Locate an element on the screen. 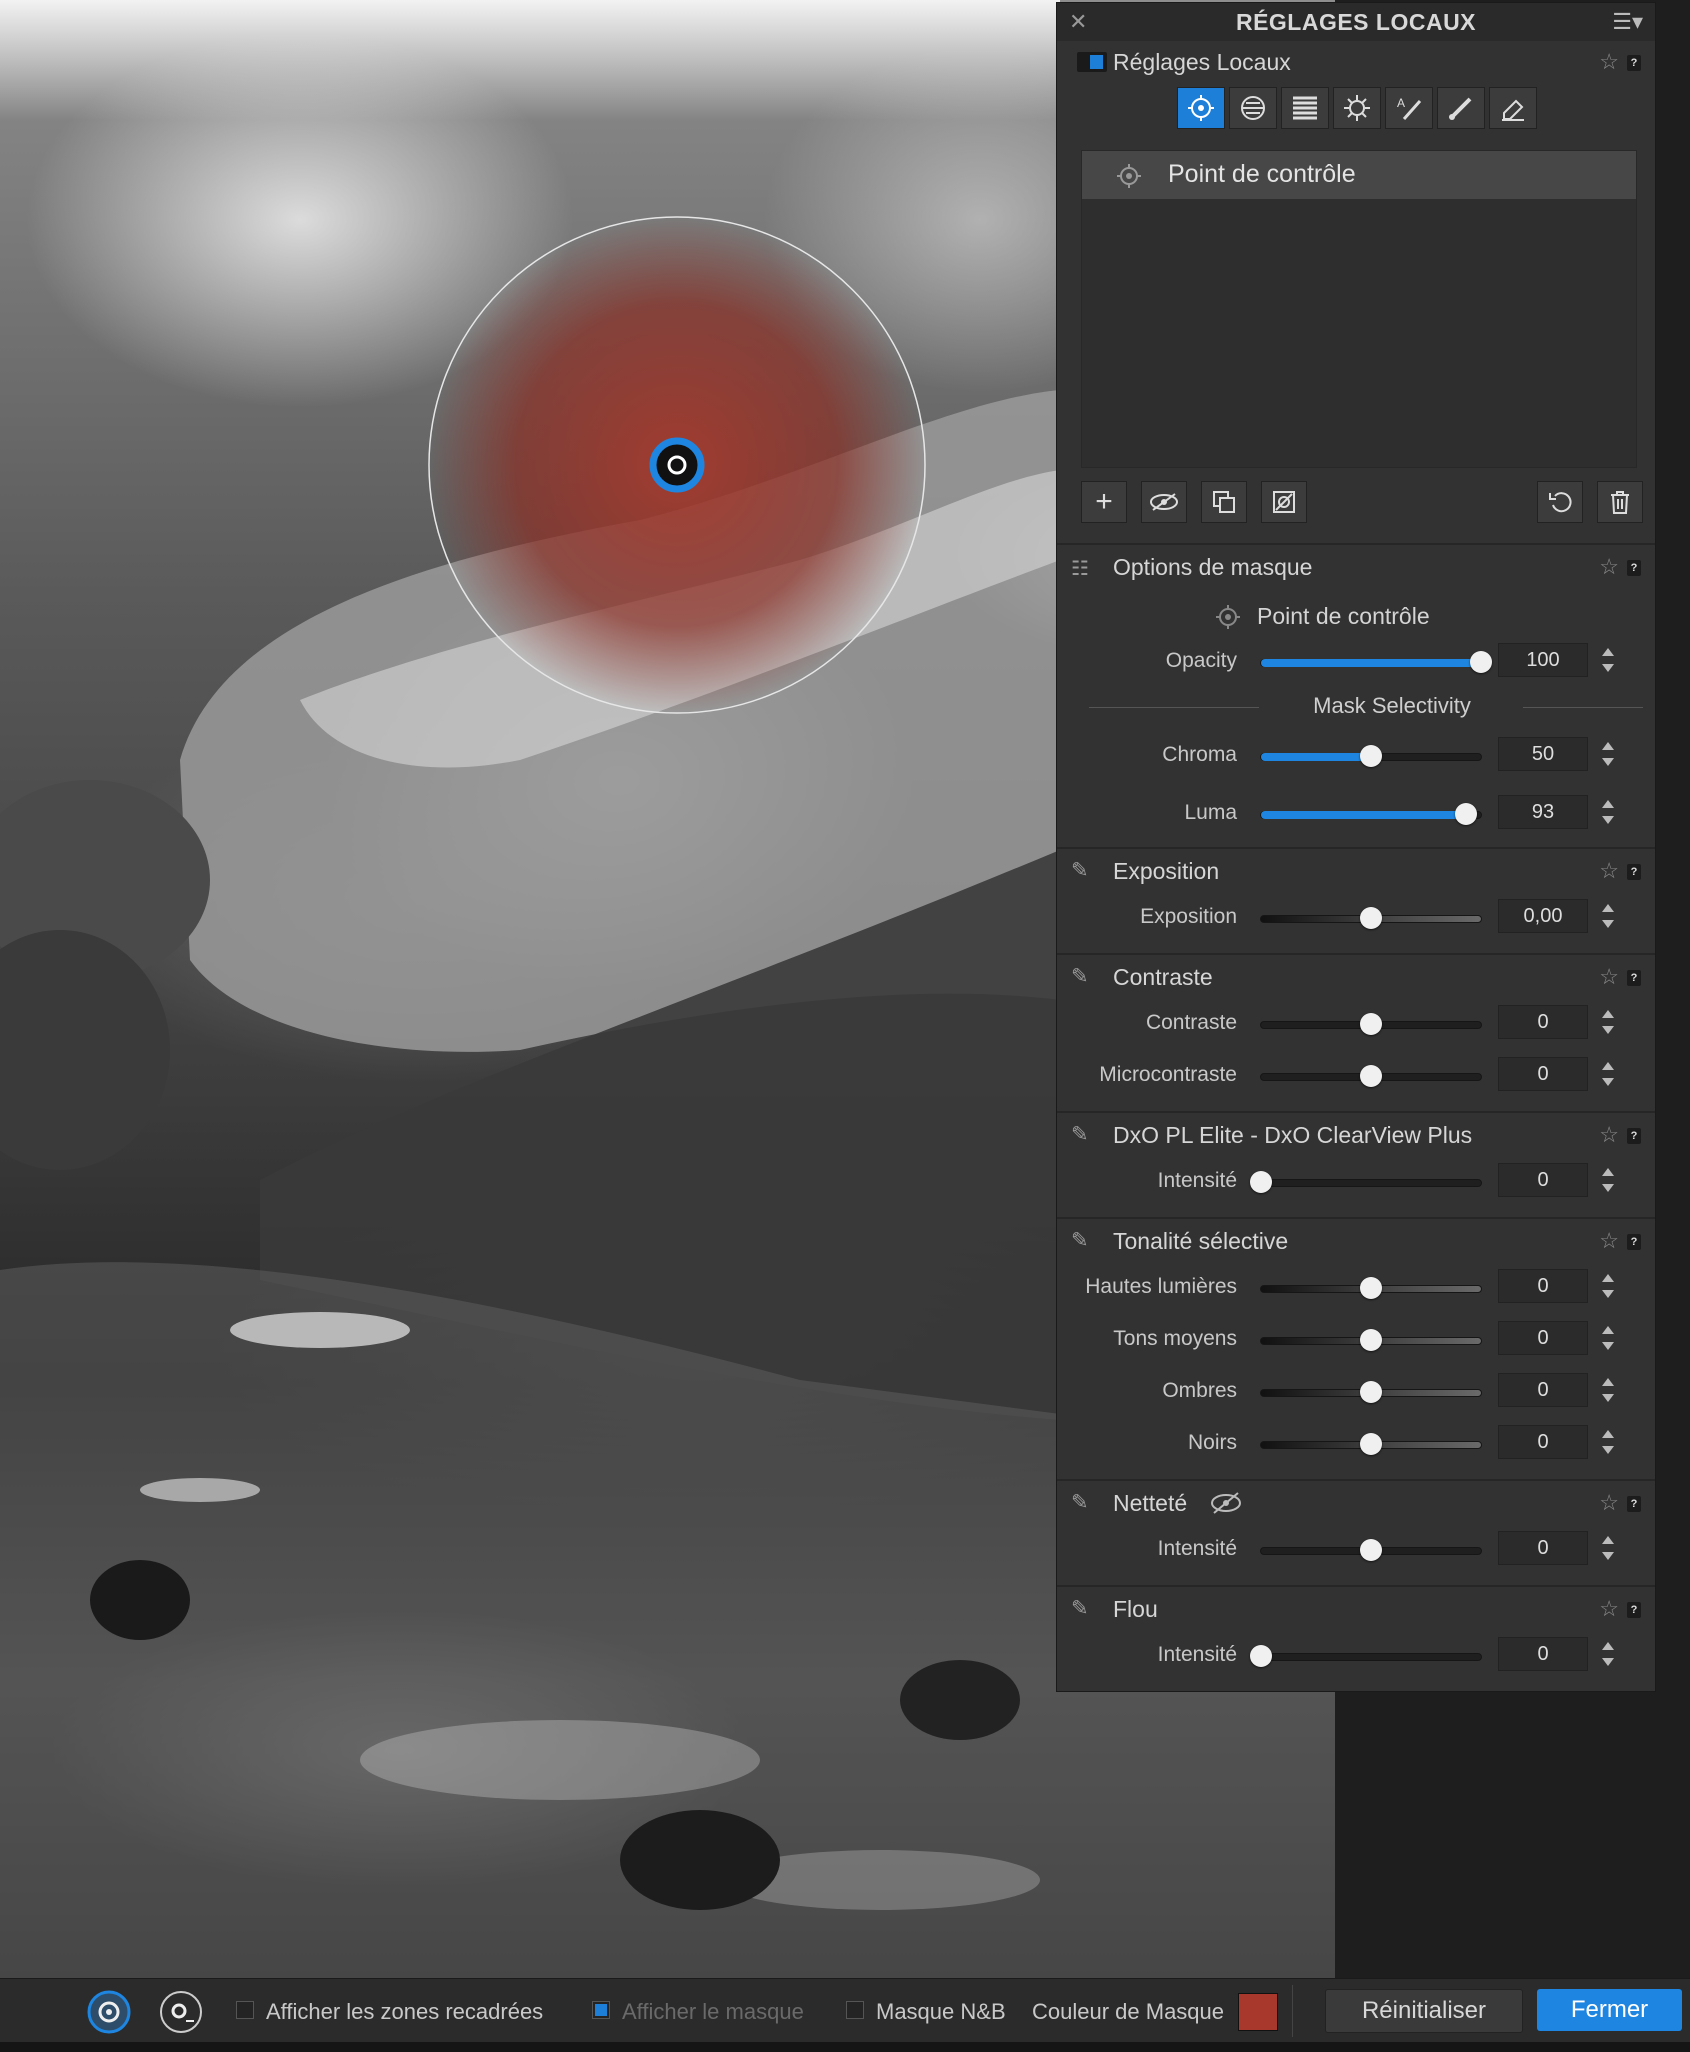  chroma-slider is located at coordinates (1371, 756).